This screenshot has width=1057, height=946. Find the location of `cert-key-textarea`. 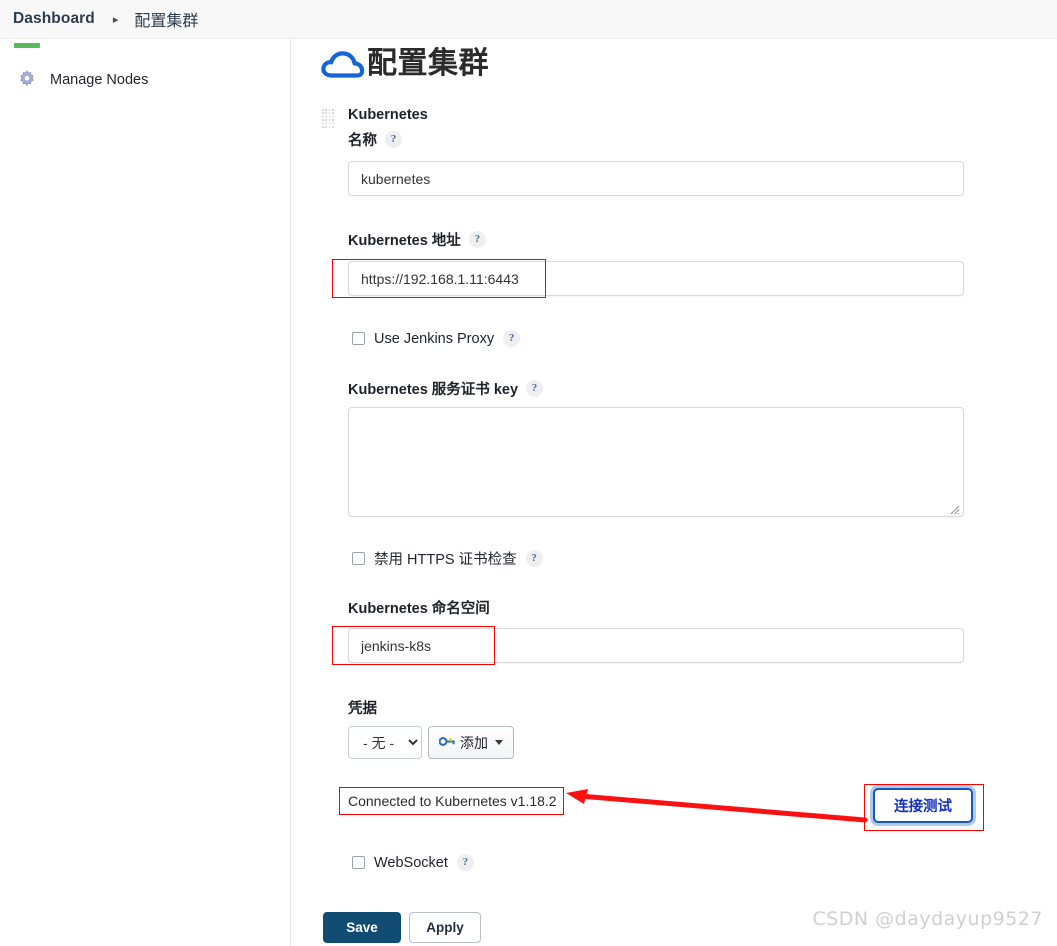

cert-key-textarea is located at coordinates (656, 462).